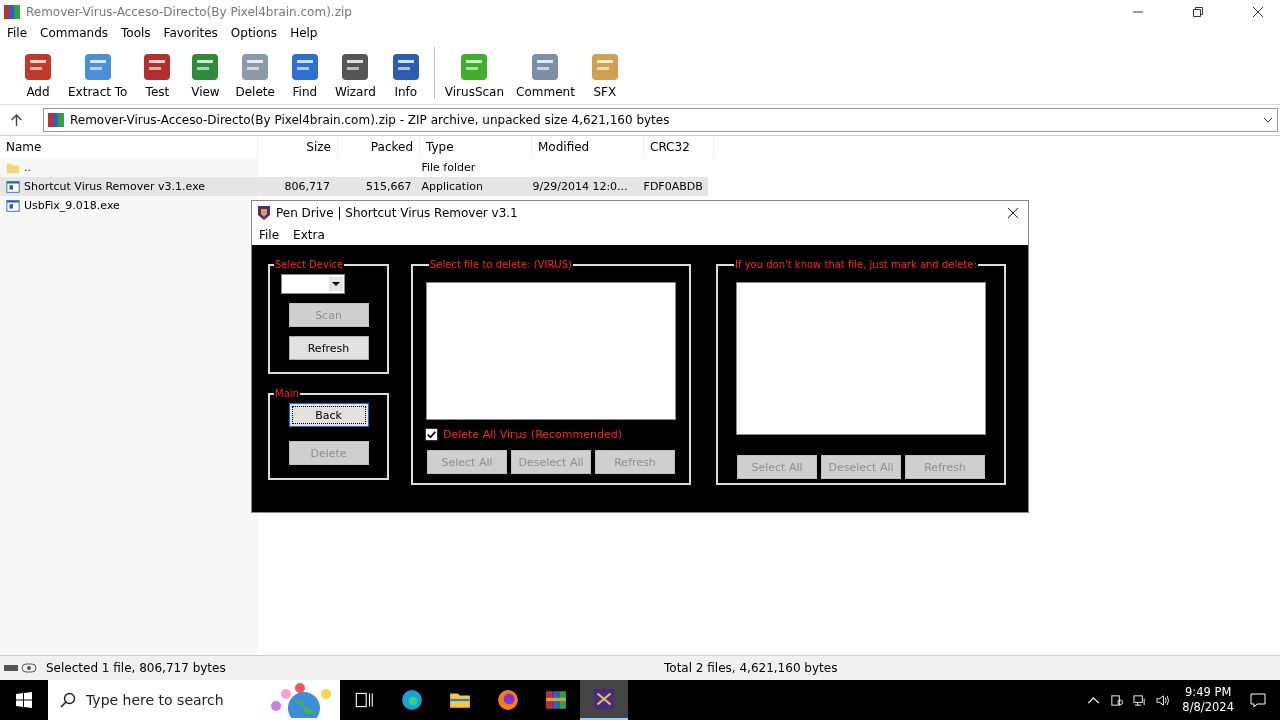  Describe the element at coordinates (189, 12) in the screenshot. I see `window-title: Remover-Virus-Acceso-Directo(By Pixel4brain.com).zip` at that location.